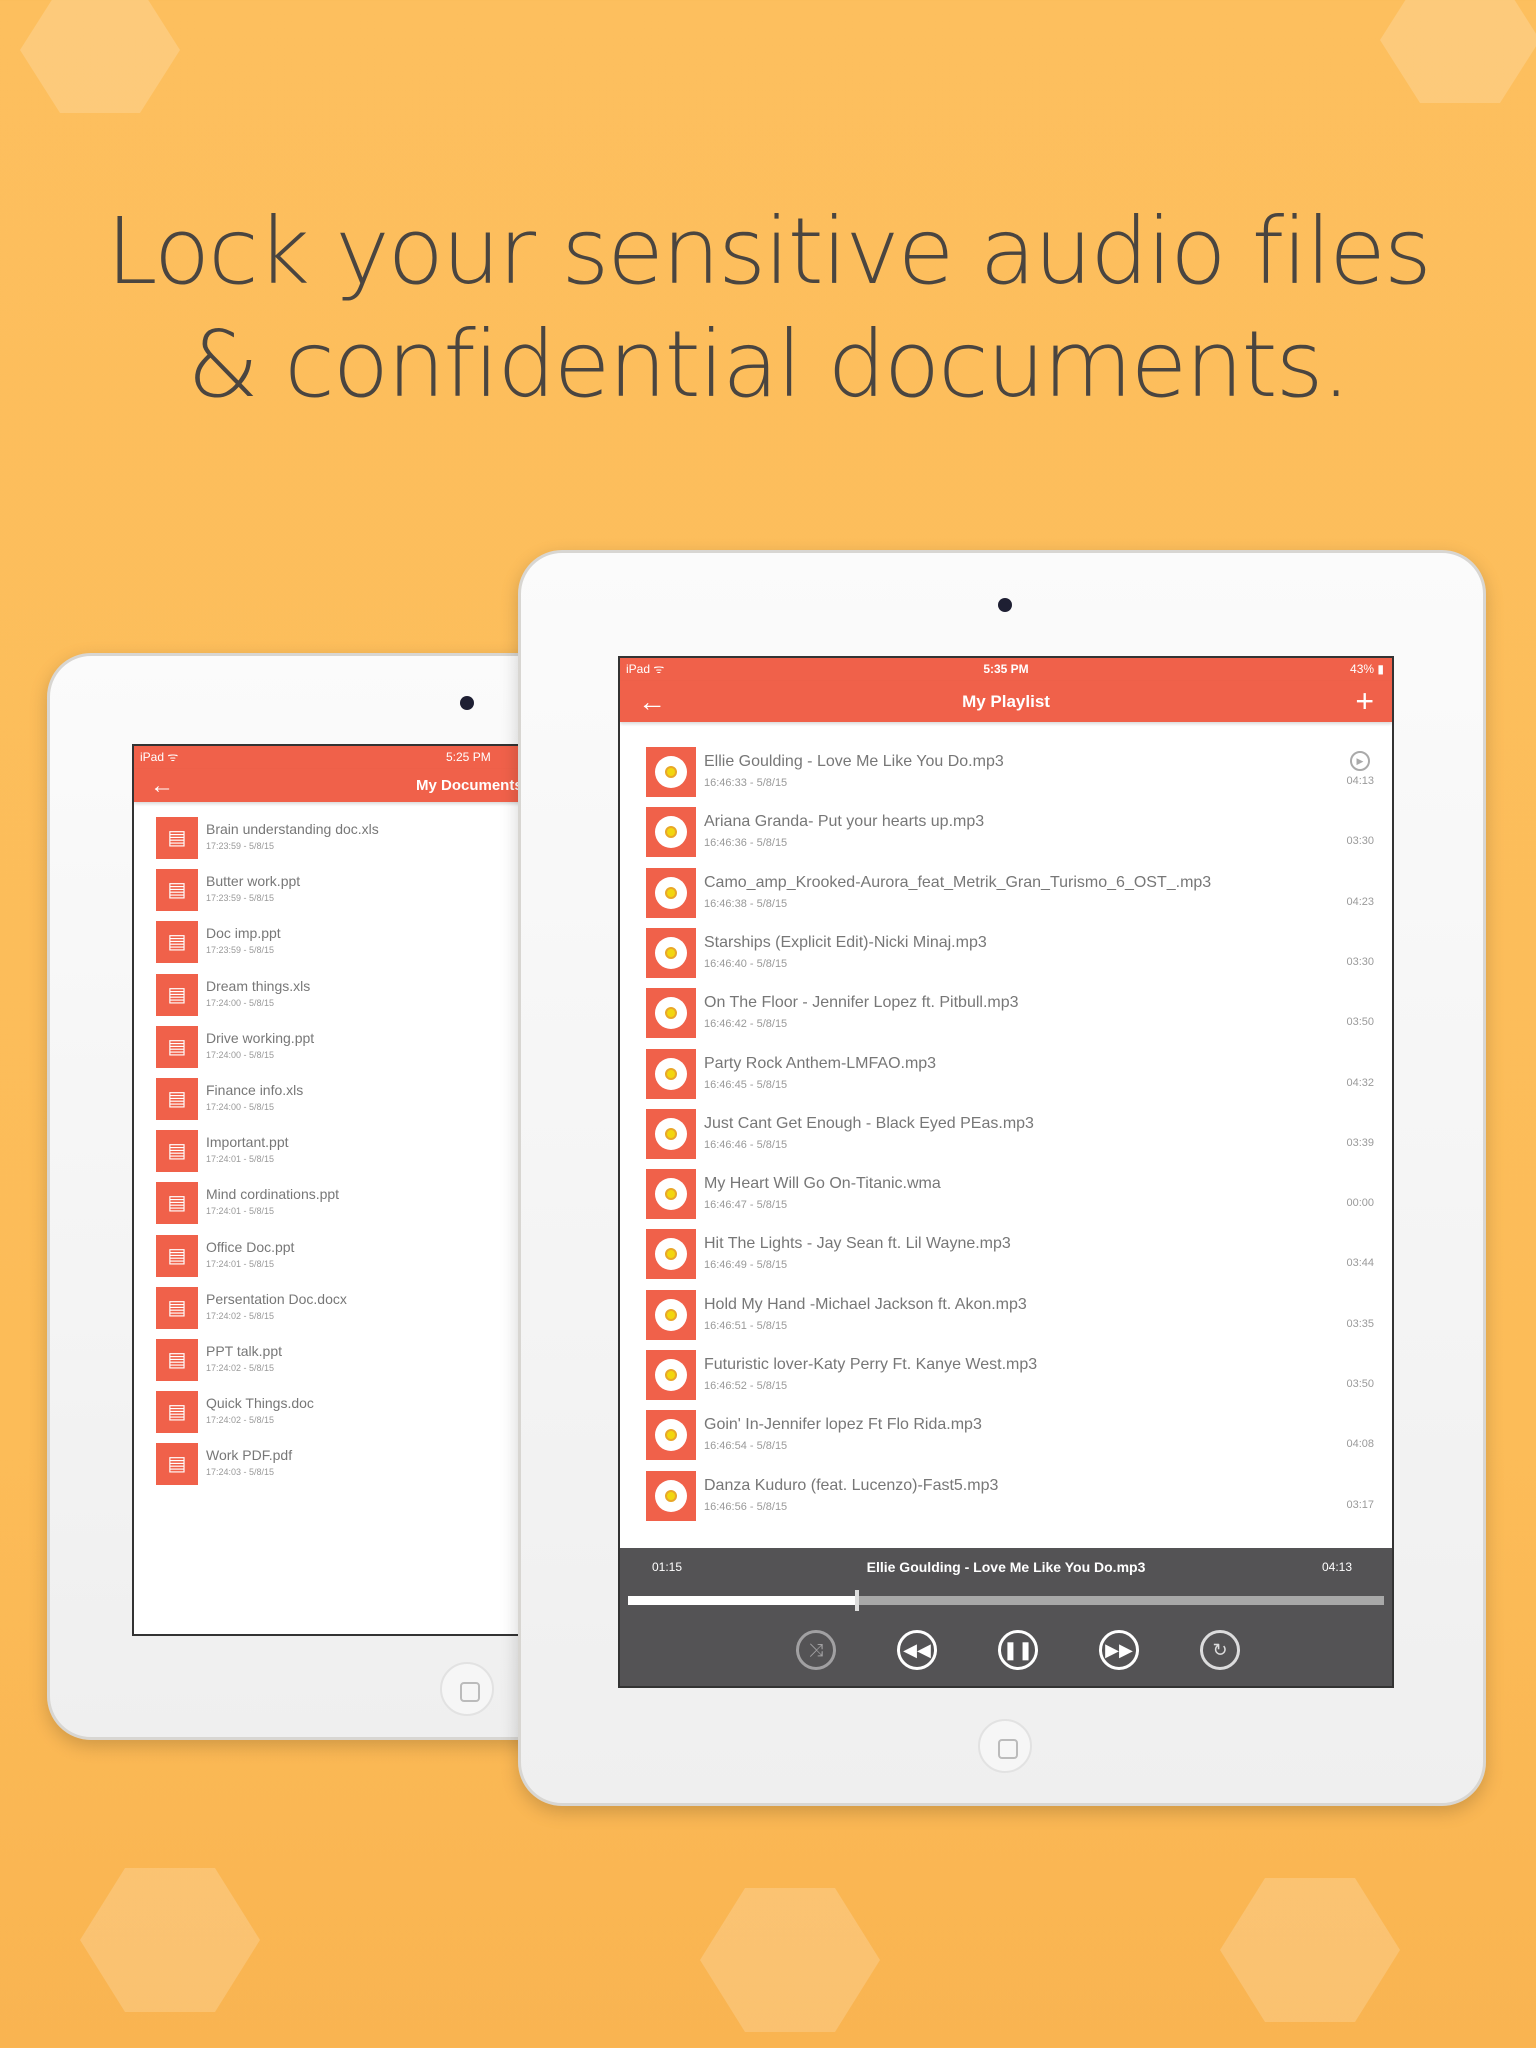 Image resolution: width=1536 pixels, height=2048 pixels. I want to click on nav-title: My Documents, so click(469, 785).